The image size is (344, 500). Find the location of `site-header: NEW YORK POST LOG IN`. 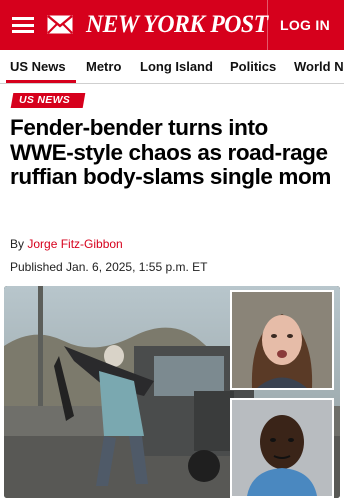

site-header: NEW YORK POST LOG IN is located at coordinates (172, 25).